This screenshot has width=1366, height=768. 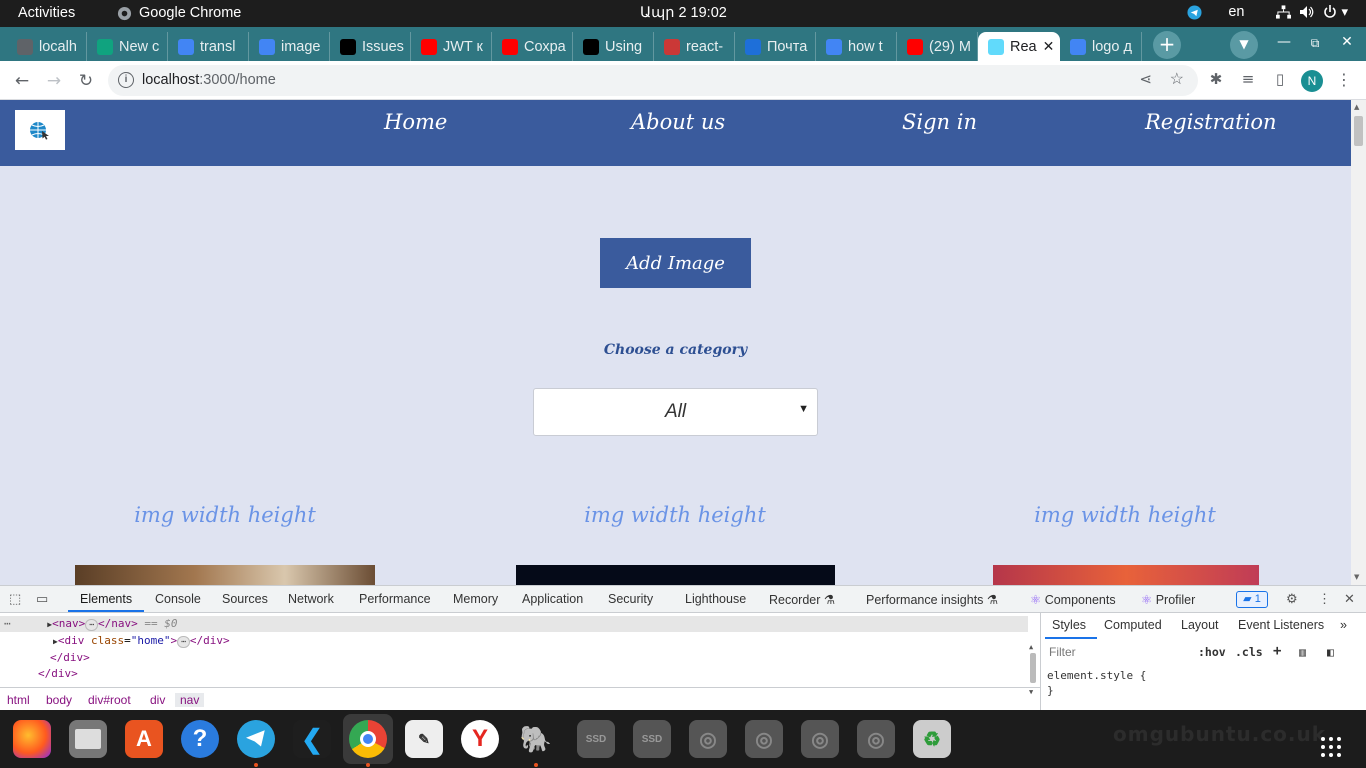 I want to click on network-icon, so click(x=1284, y=12).